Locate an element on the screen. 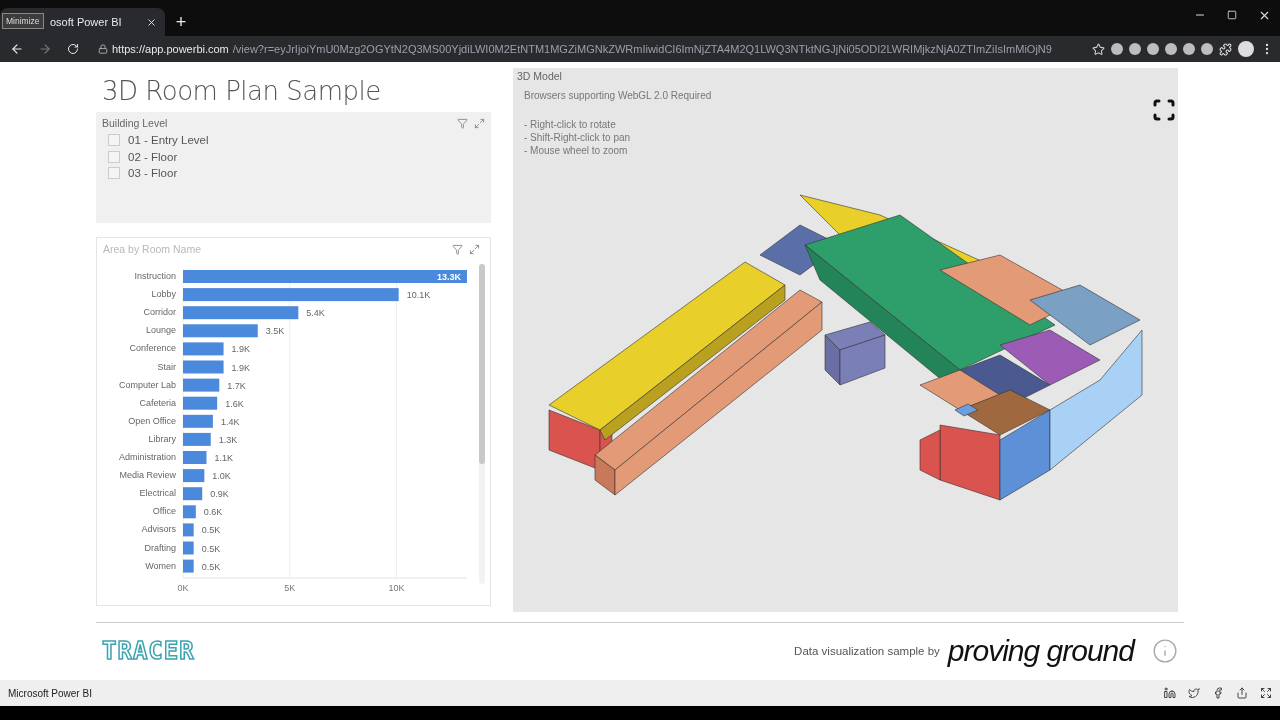 The width and height of the screenshot is (1280, 720). instruction-text: - Shift-Right-click to pan is located at coordinates (577, 137).